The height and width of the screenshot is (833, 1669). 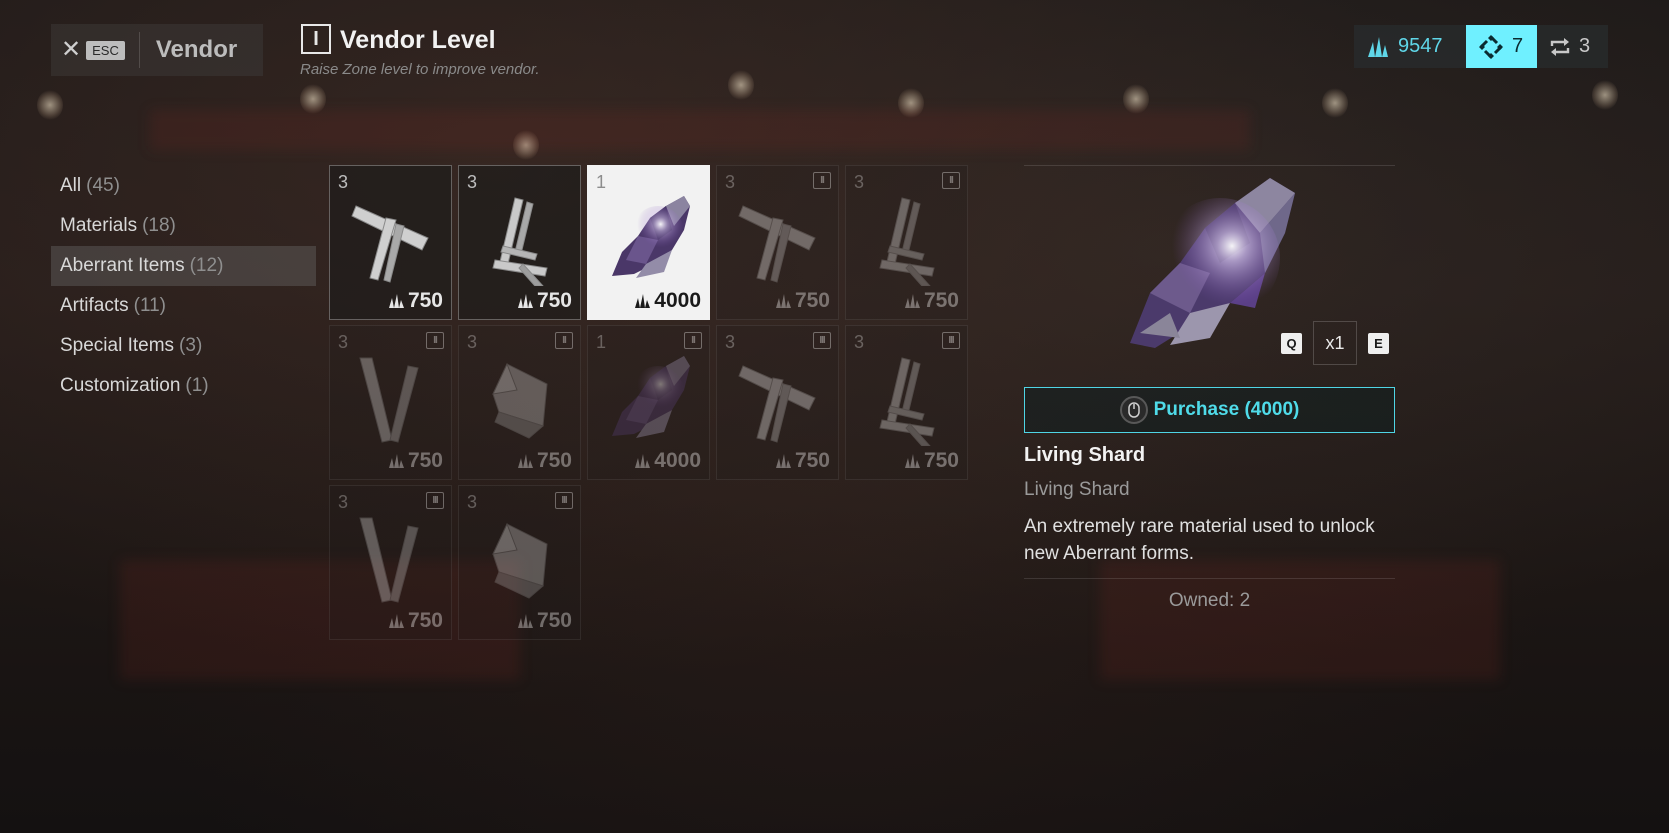 I want to click on item-name: Living Shard, so click(x=1085, y=455).